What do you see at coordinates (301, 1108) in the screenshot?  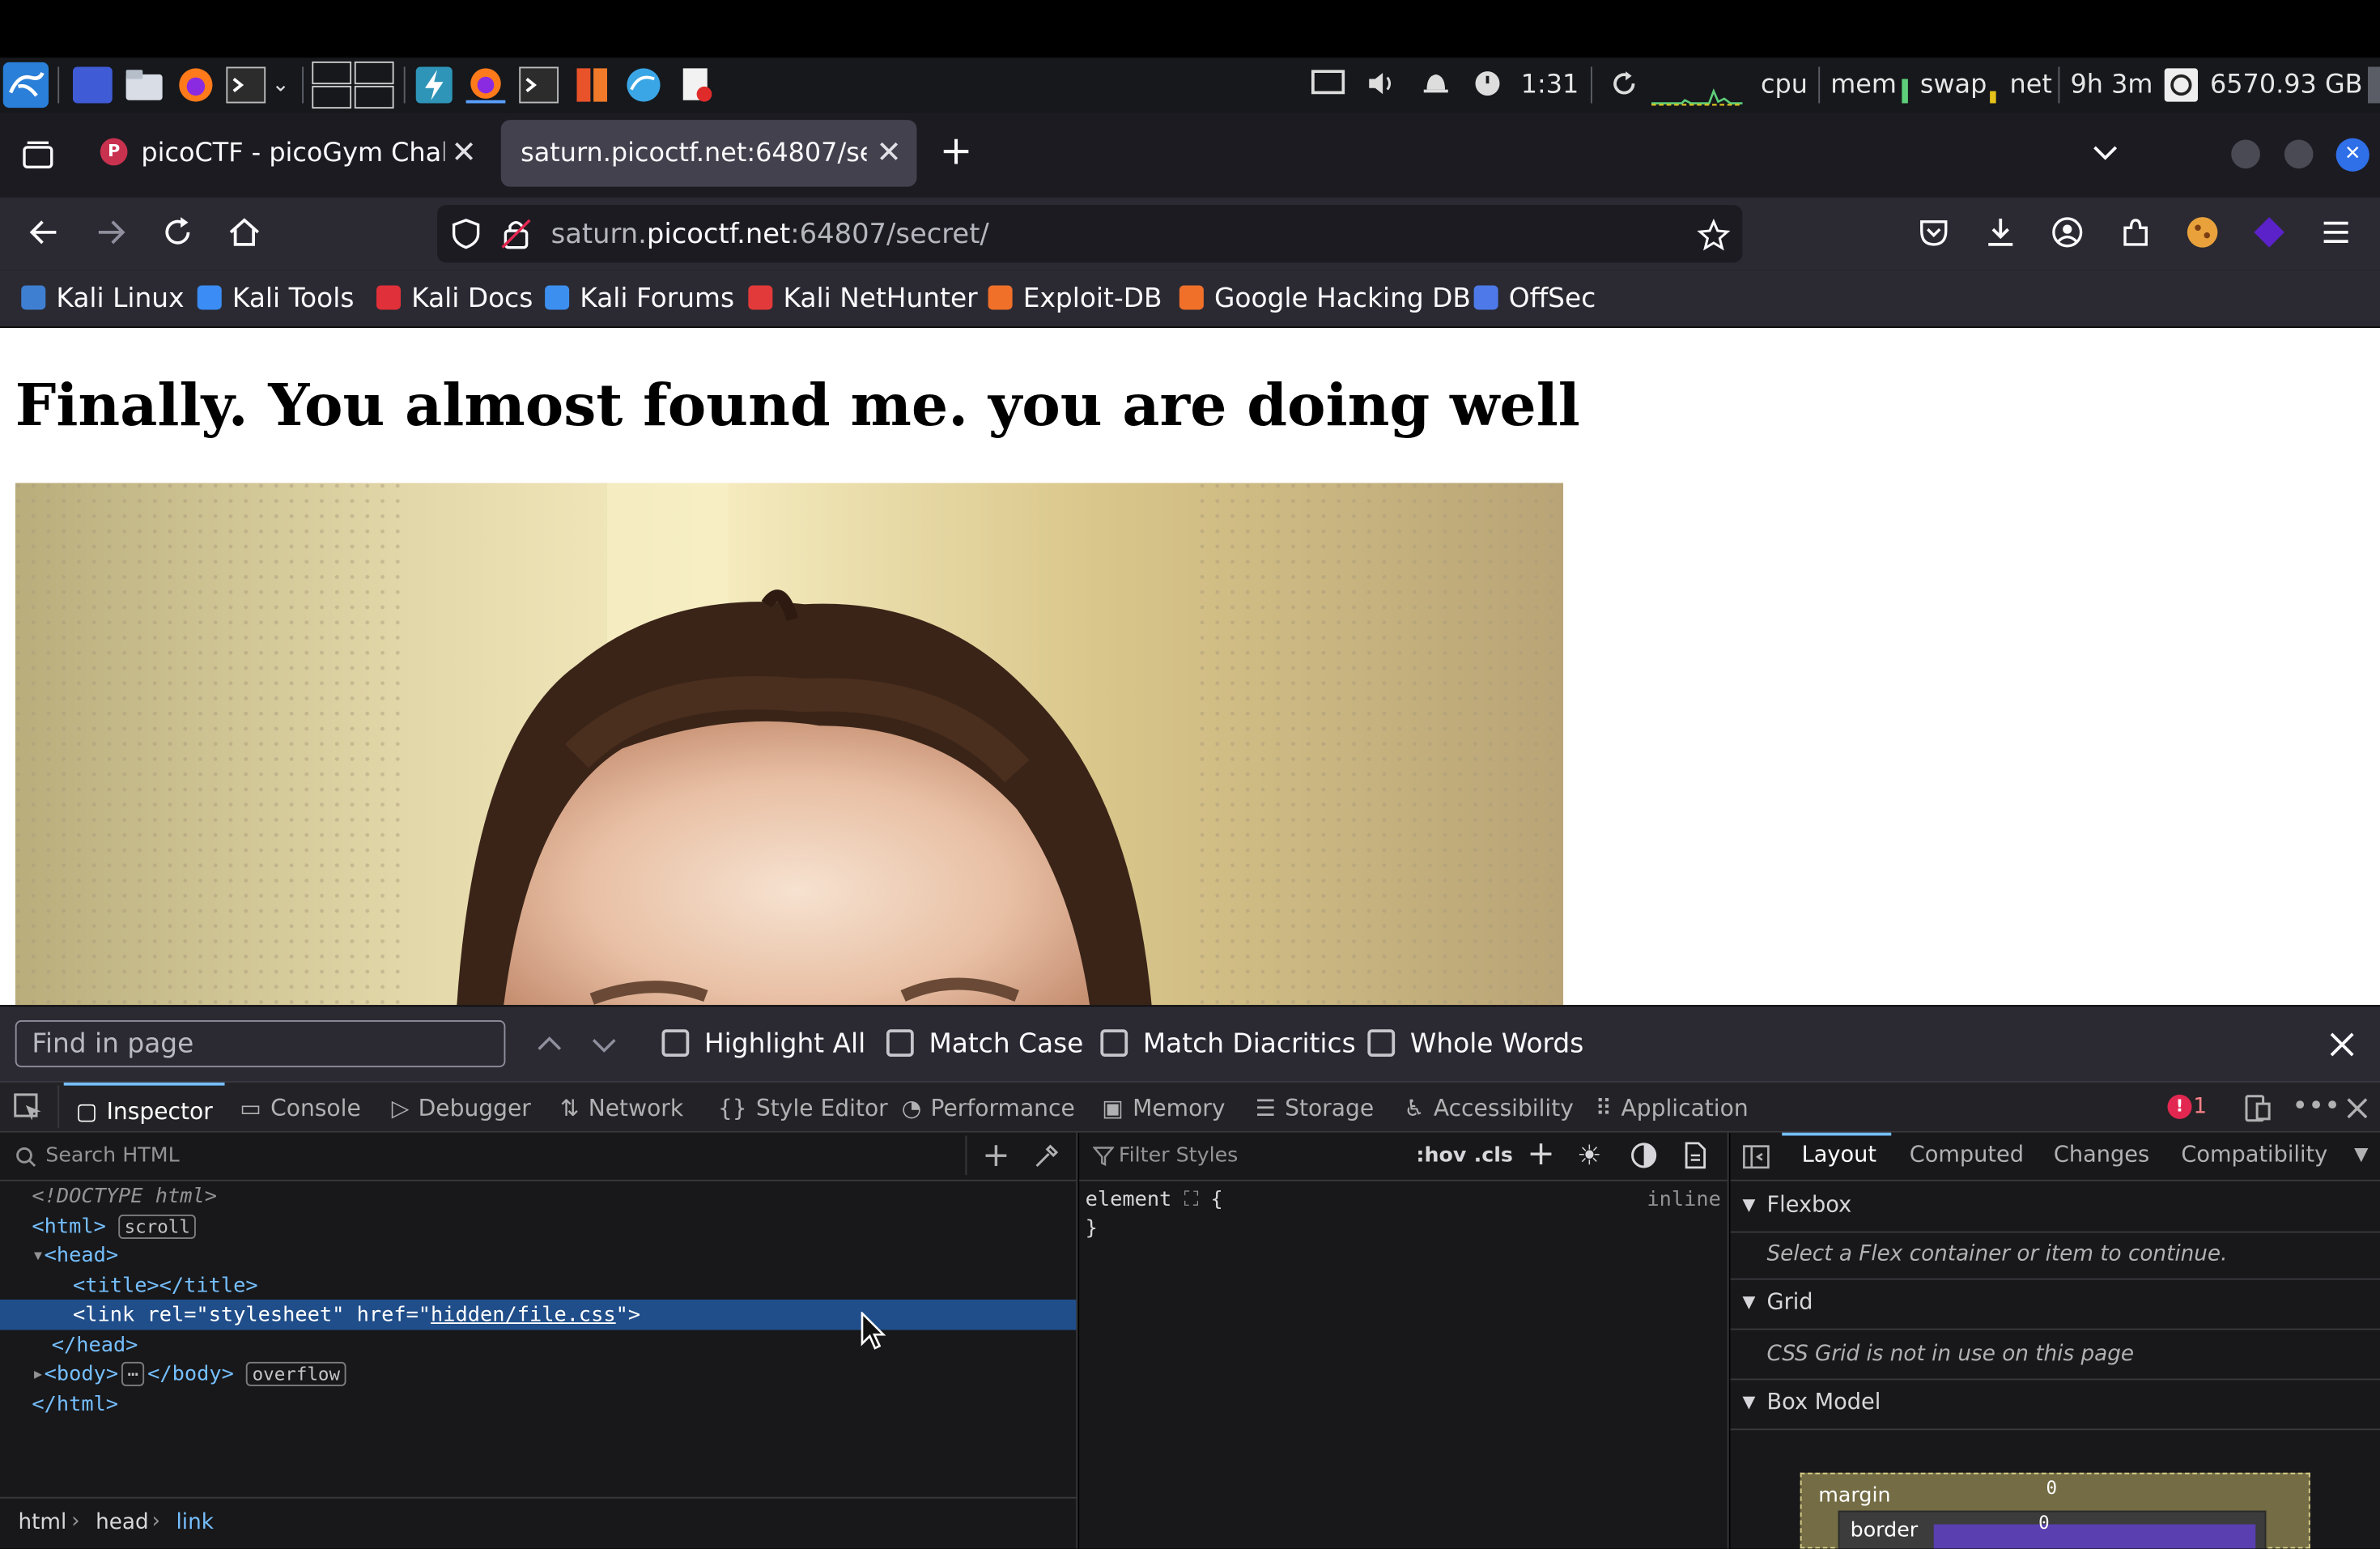 I see `tab-console: ▭Console` at bounding box center [301, 1108].